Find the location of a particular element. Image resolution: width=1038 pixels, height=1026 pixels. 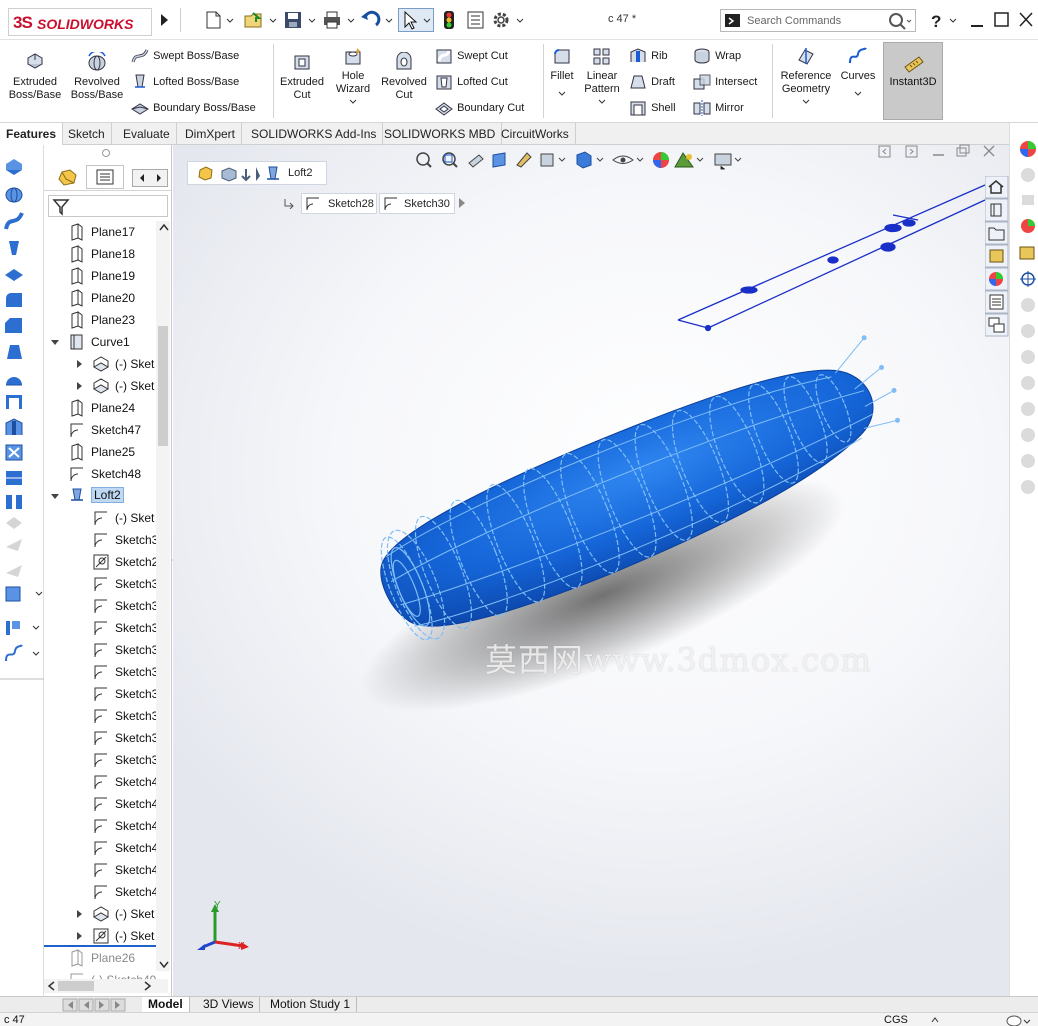

swept-boss-button: Swept Boss/Base is located at coordinates (184, 56).